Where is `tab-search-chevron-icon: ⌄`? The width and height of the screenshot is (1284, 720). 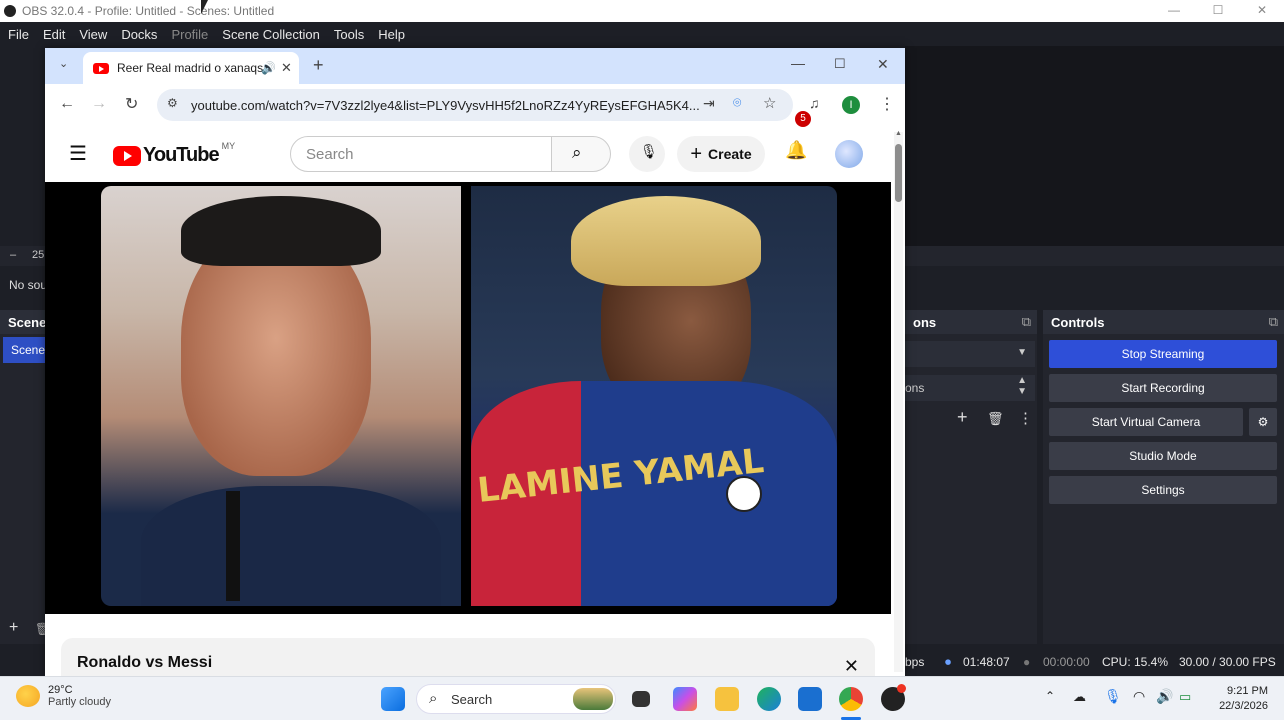 tab-search-chevron-icon: ⌄ is located at coordinates (63, 63).